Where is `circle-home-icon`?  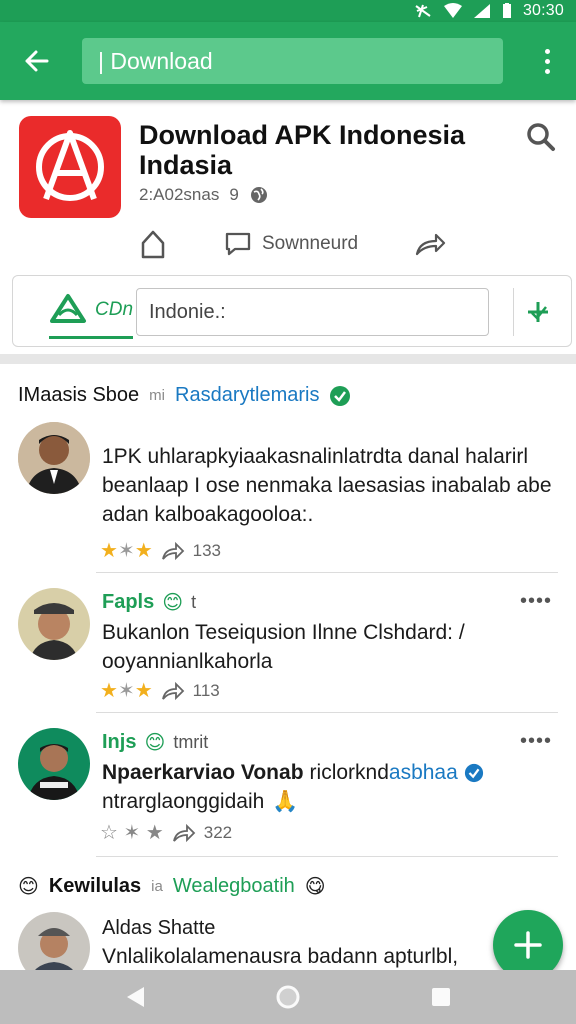
circle-home-icon is located at coordinates (288, 997).